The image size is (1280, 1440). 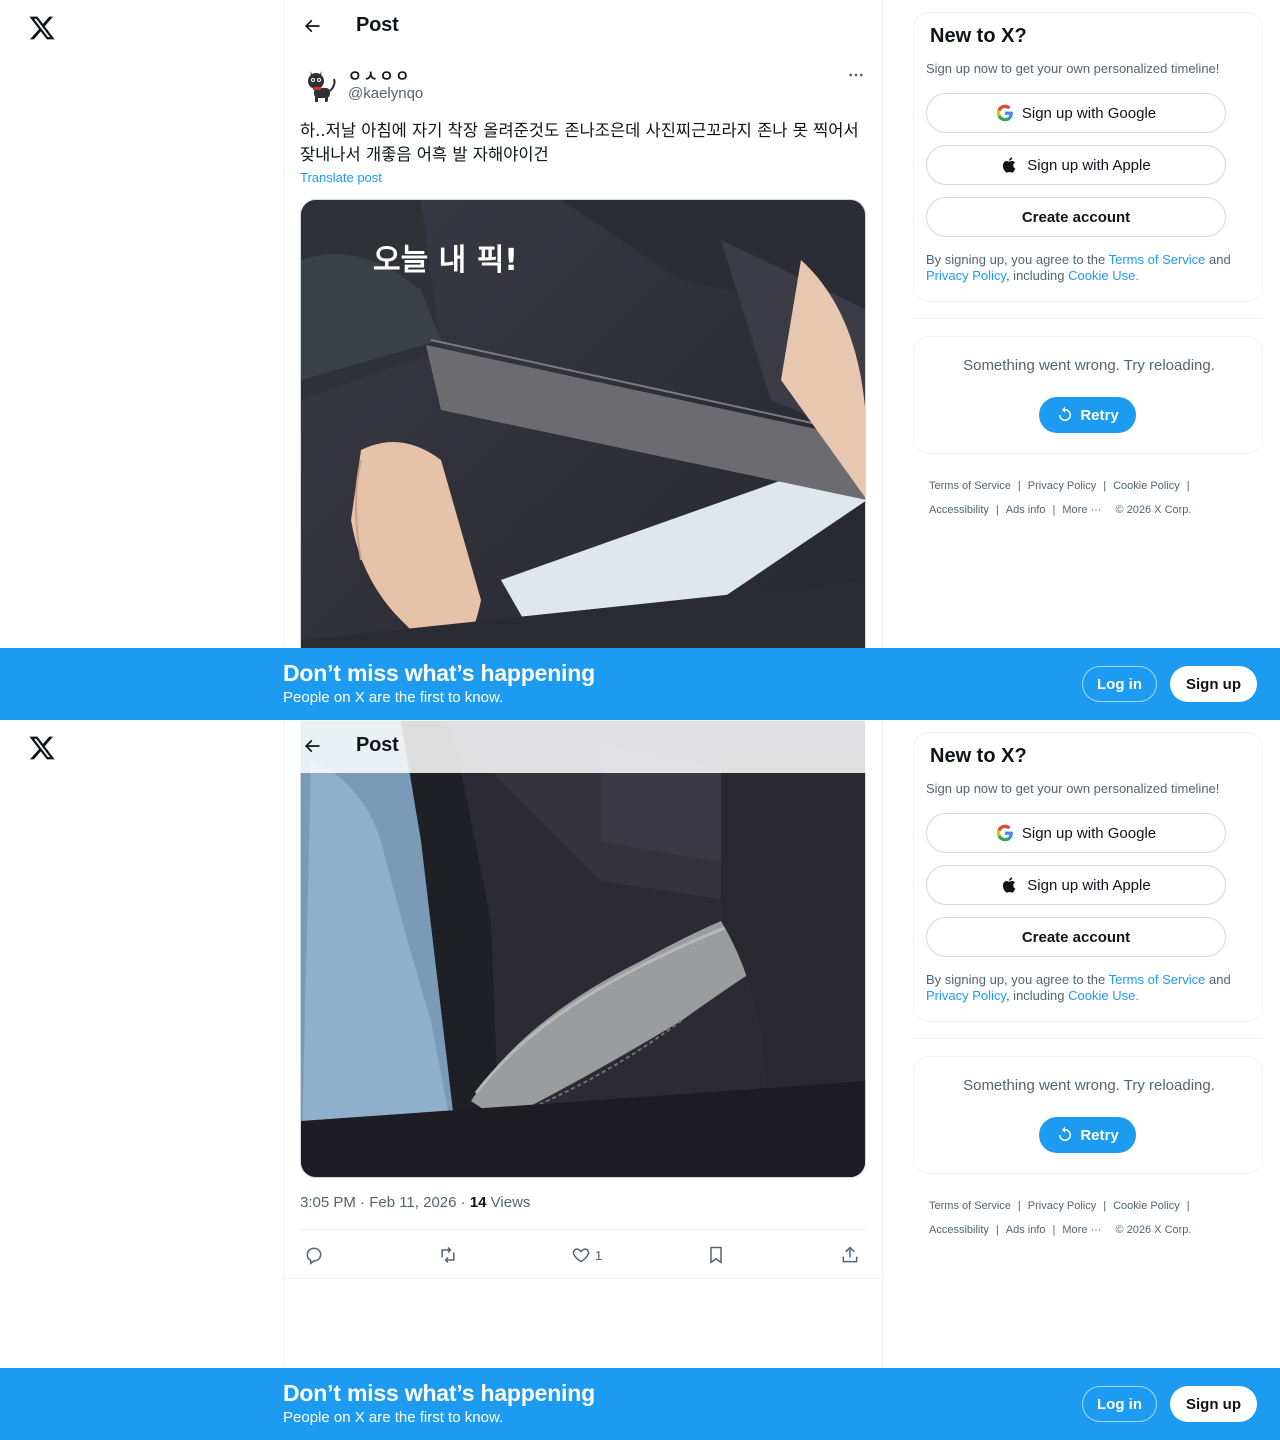 I want to click on heart-icon, so click(x=581, y=1255).